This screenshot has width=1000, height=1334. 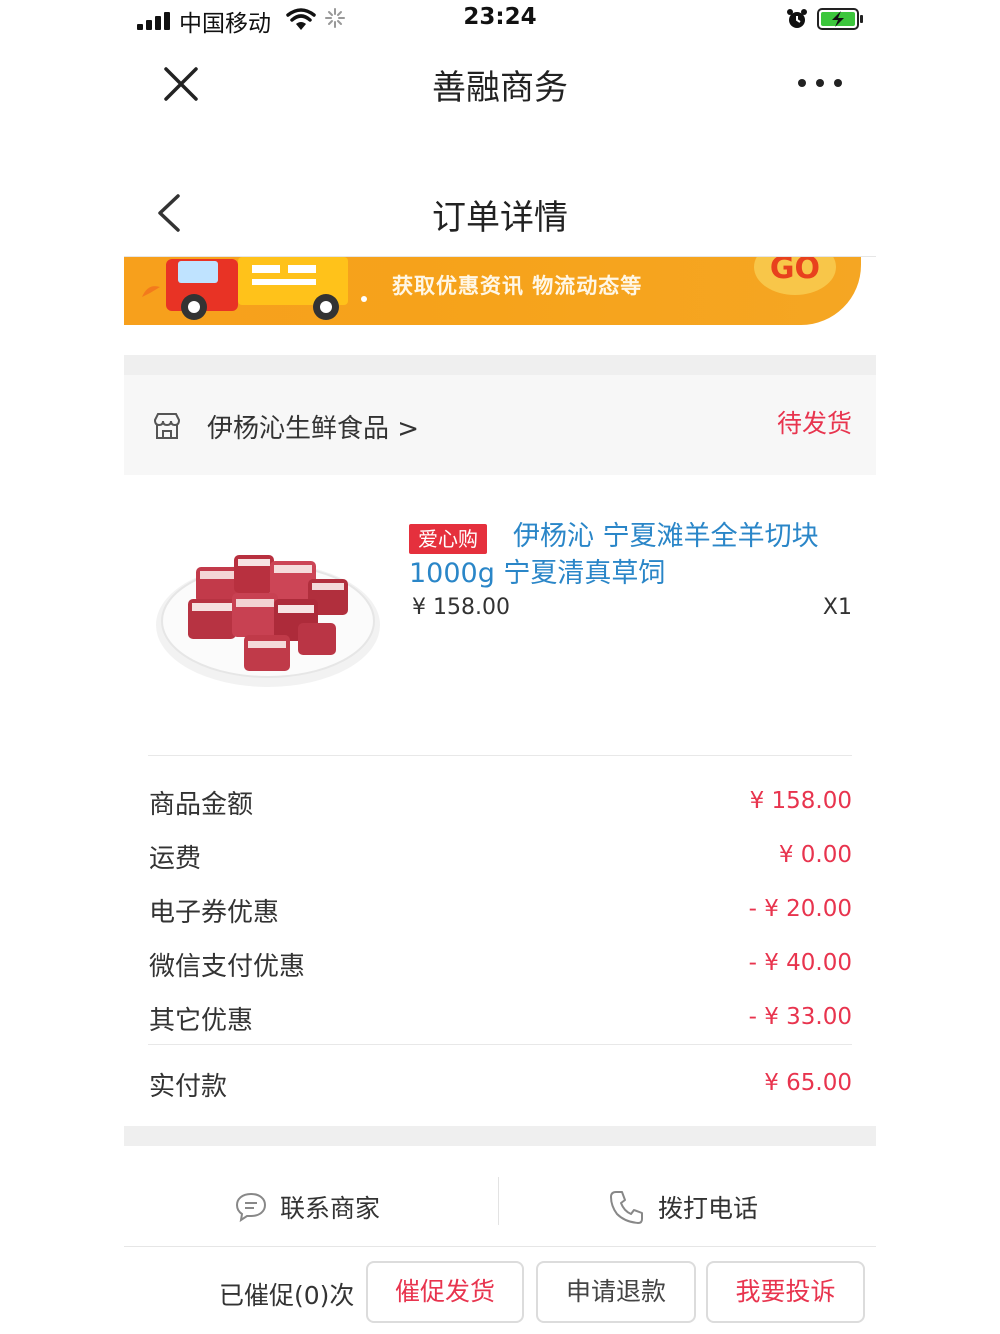 I want to click on delivery-truck-icon, so click(x=254, y=288).